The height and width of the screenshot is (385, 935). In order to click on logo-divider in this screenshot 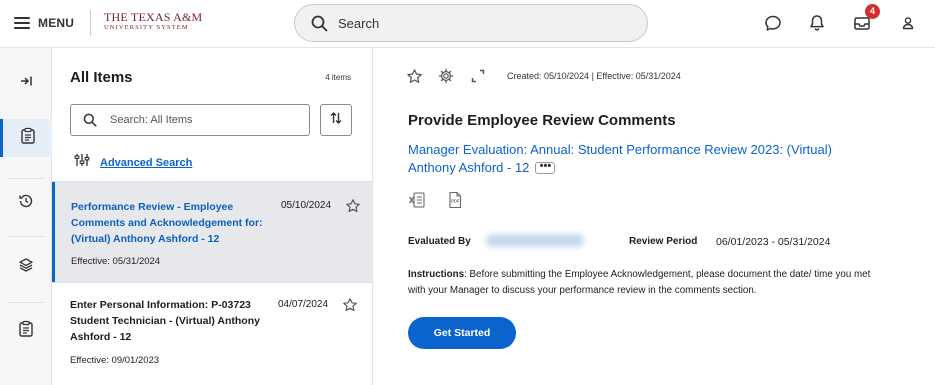, I will do `click(90, 23)`.